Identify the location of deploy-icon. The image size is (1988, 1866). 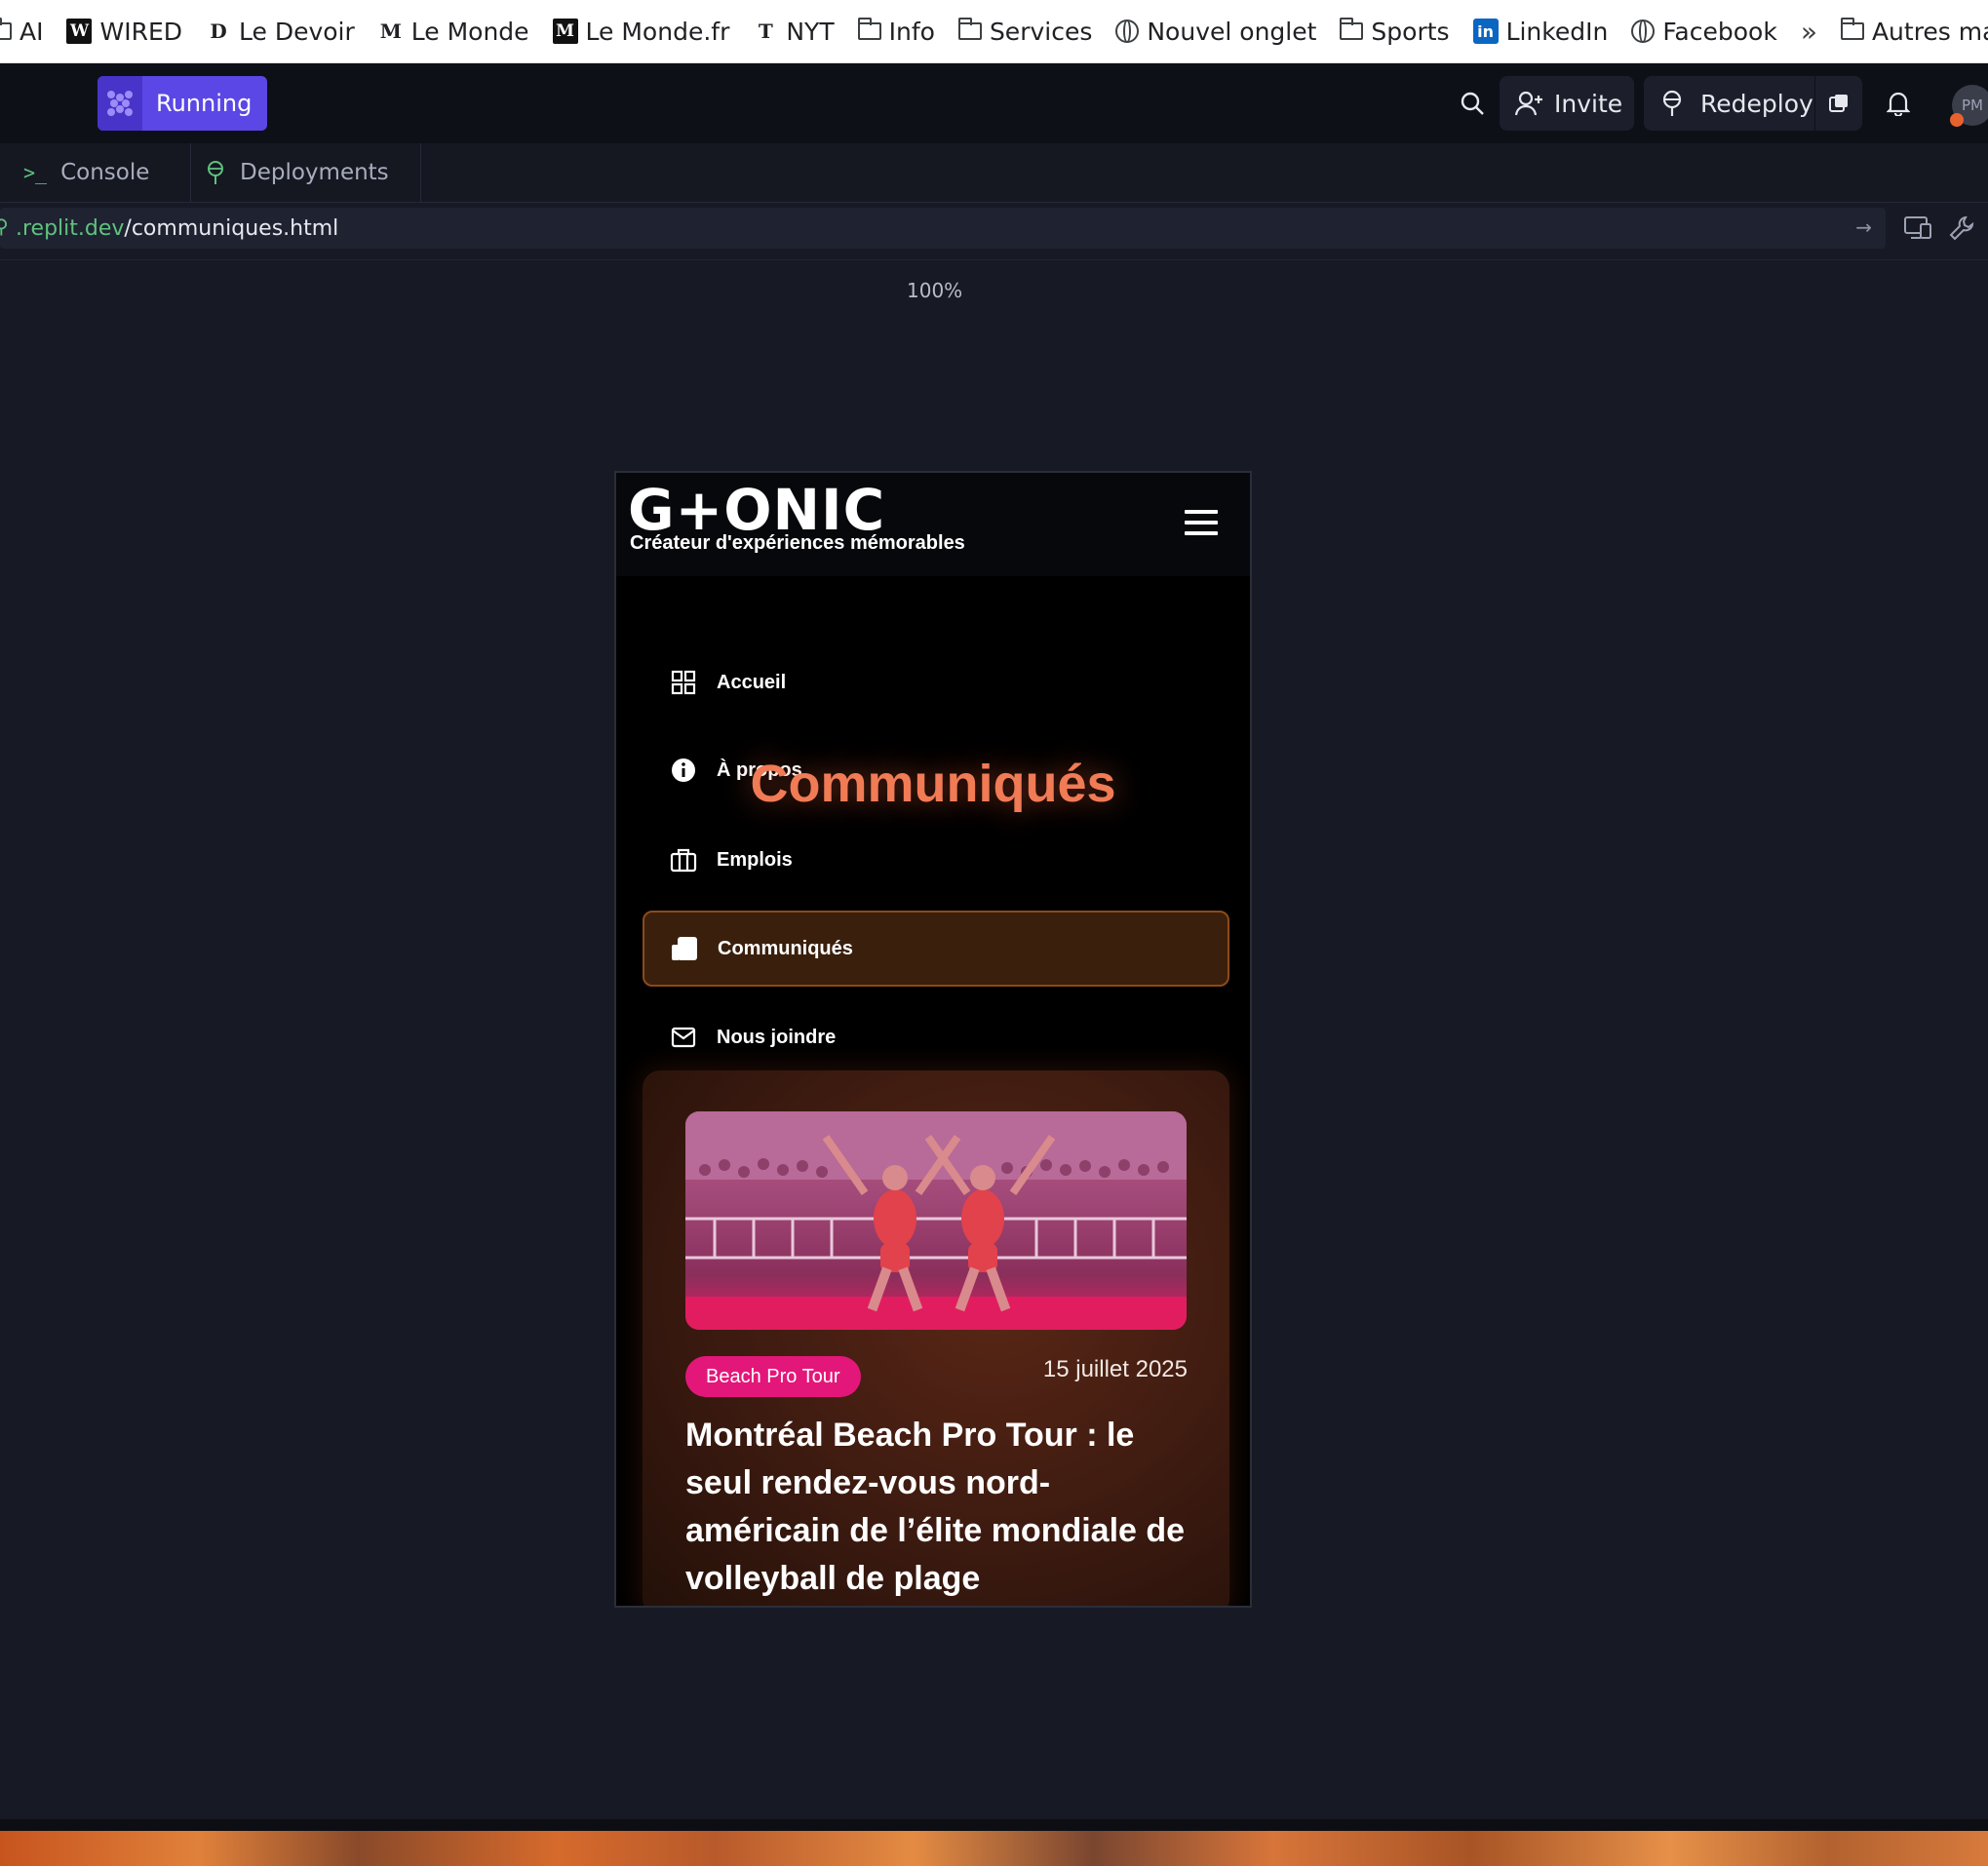
(1672, 103).